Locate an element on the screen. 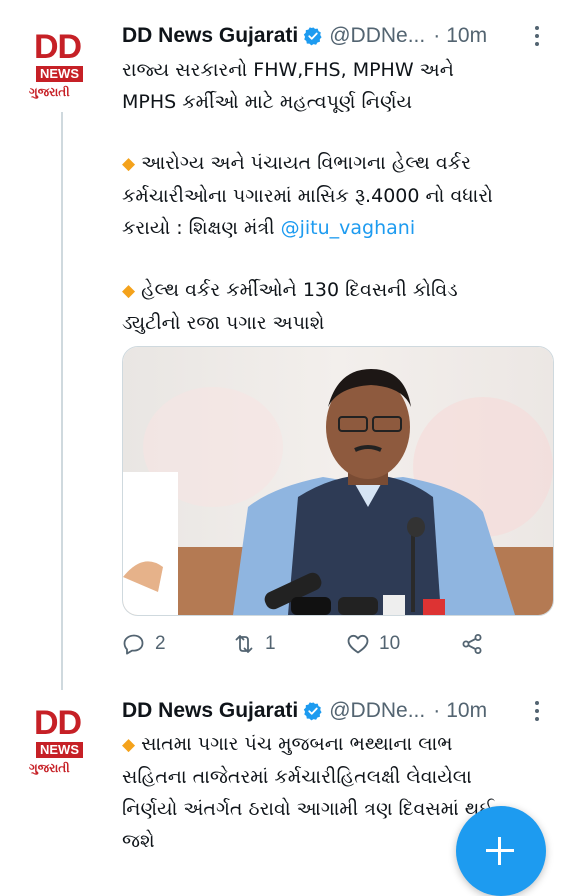 This screenshot has height=896, width=566. like-button: 10 is located at coordinates (373, 644).